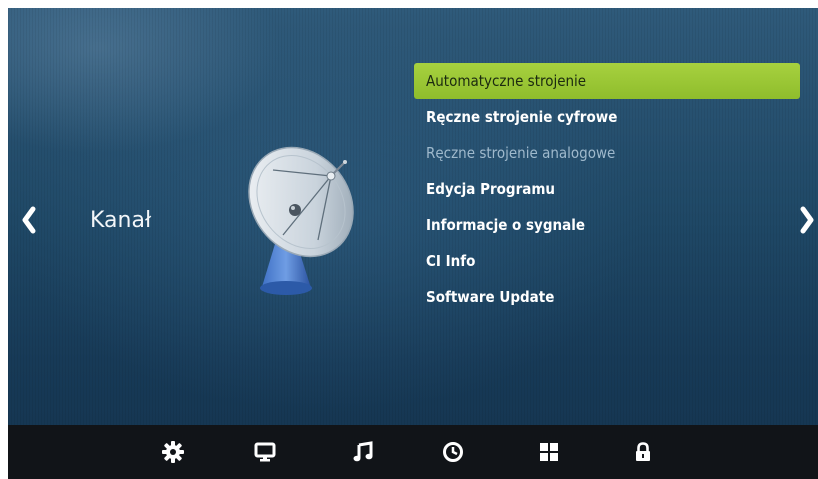  I want to click on tab-time, so click(453, 452).